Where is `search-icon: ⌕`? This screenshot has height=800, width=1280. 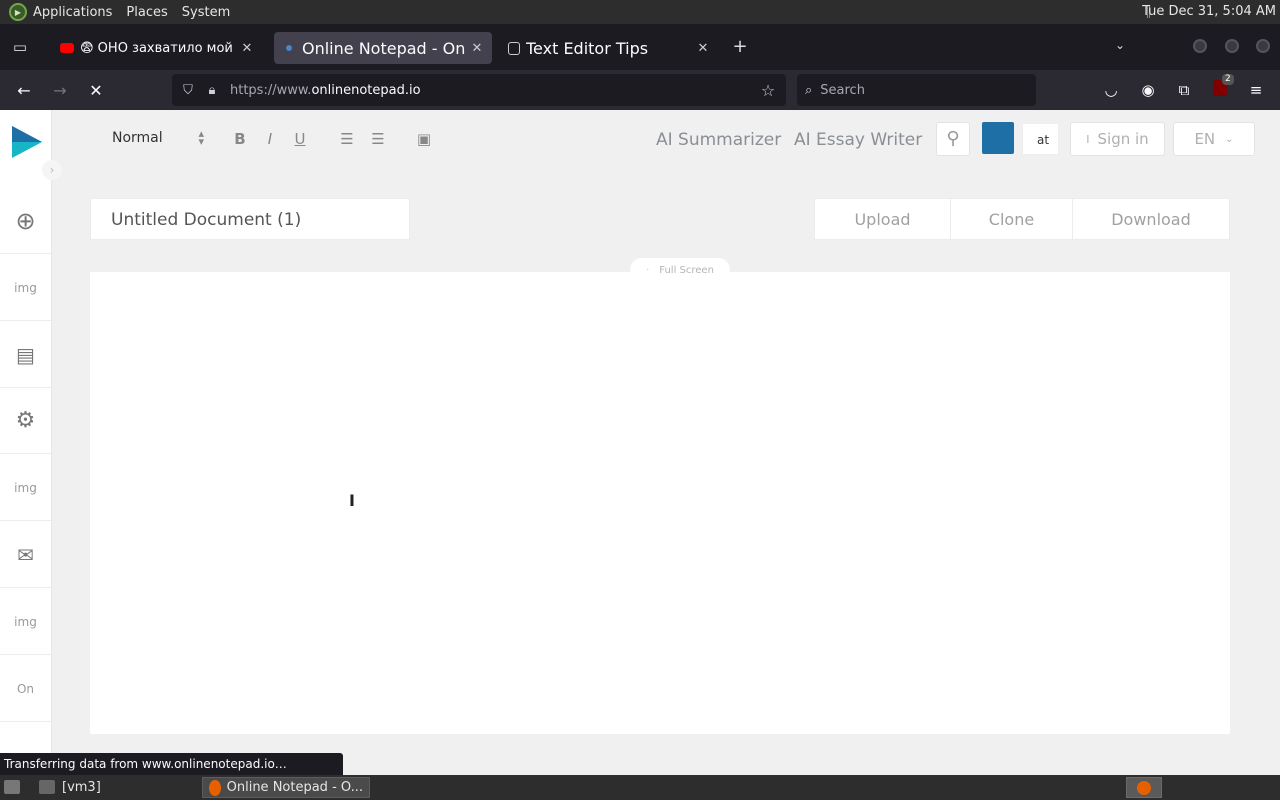
search-icon: ⌕ is located at coordinates (809, 90).